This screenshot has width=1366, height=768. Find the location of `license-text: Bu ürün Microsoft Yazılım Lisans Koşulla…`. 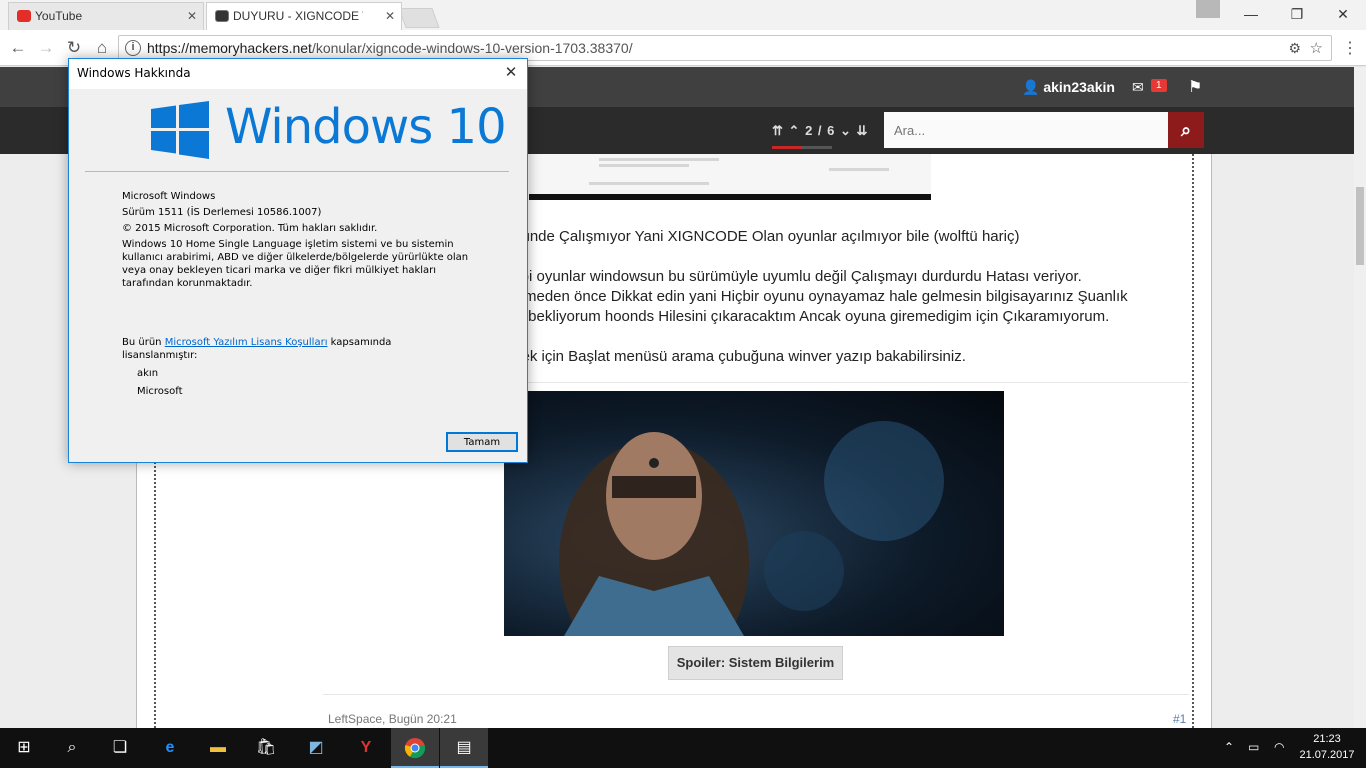

license-text: Bu ürün Microsoft Yazılım Lisans Koşulla… is located at coordinates (292, 349).